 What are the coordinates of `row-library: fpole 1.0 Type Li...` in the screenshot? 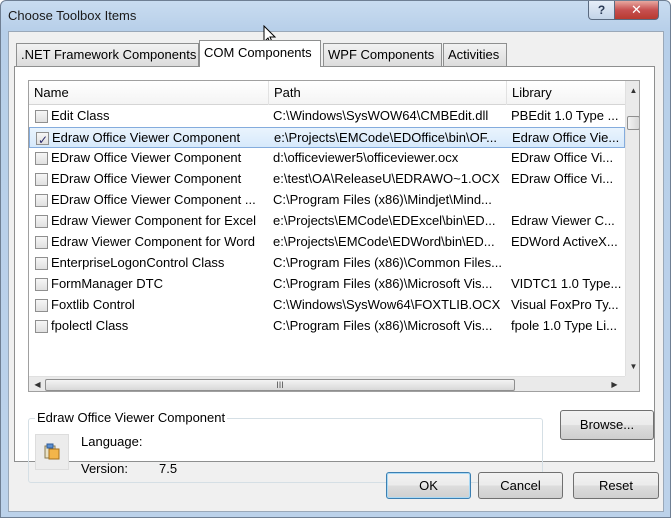 It's located at (564, 325).